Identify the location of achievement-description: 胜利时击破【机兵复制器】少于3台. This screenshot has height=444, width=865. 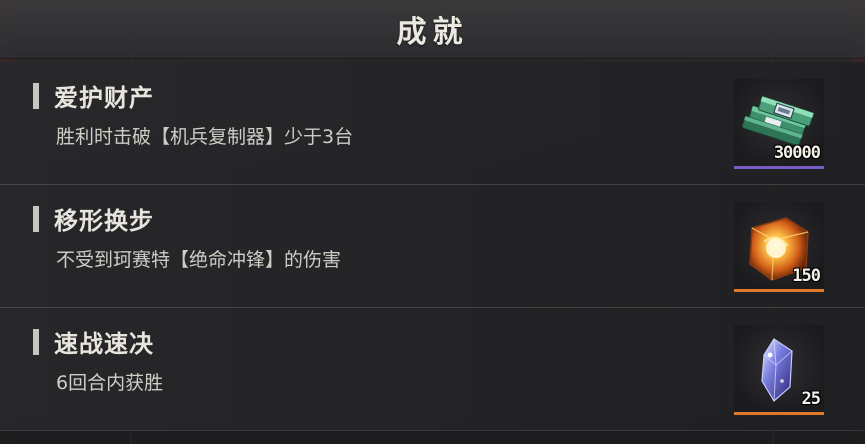
(205, 137).